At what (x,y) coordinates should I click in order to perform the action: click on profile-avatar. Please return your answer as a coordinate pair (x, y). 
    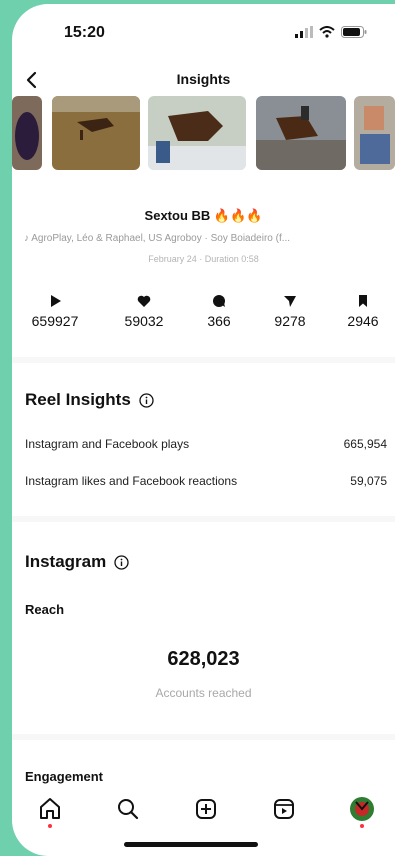
    Looking at the image, I should click on (362, 809).